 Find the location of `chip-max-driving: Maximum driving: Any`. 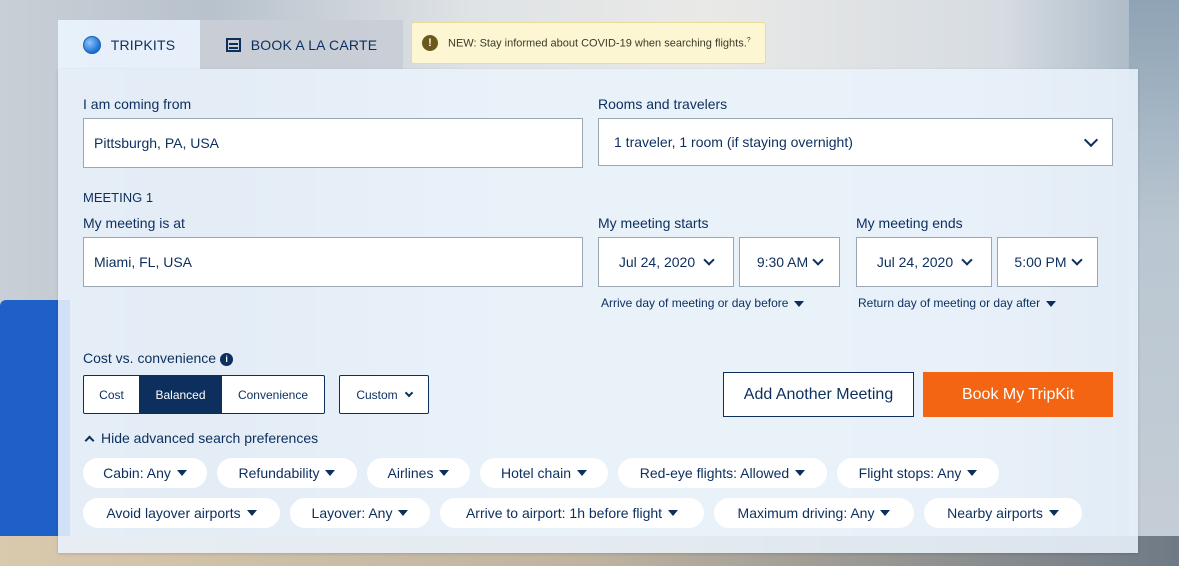

chip-max-driving: Maximum driving: Any is located at coordinates (814, 513).